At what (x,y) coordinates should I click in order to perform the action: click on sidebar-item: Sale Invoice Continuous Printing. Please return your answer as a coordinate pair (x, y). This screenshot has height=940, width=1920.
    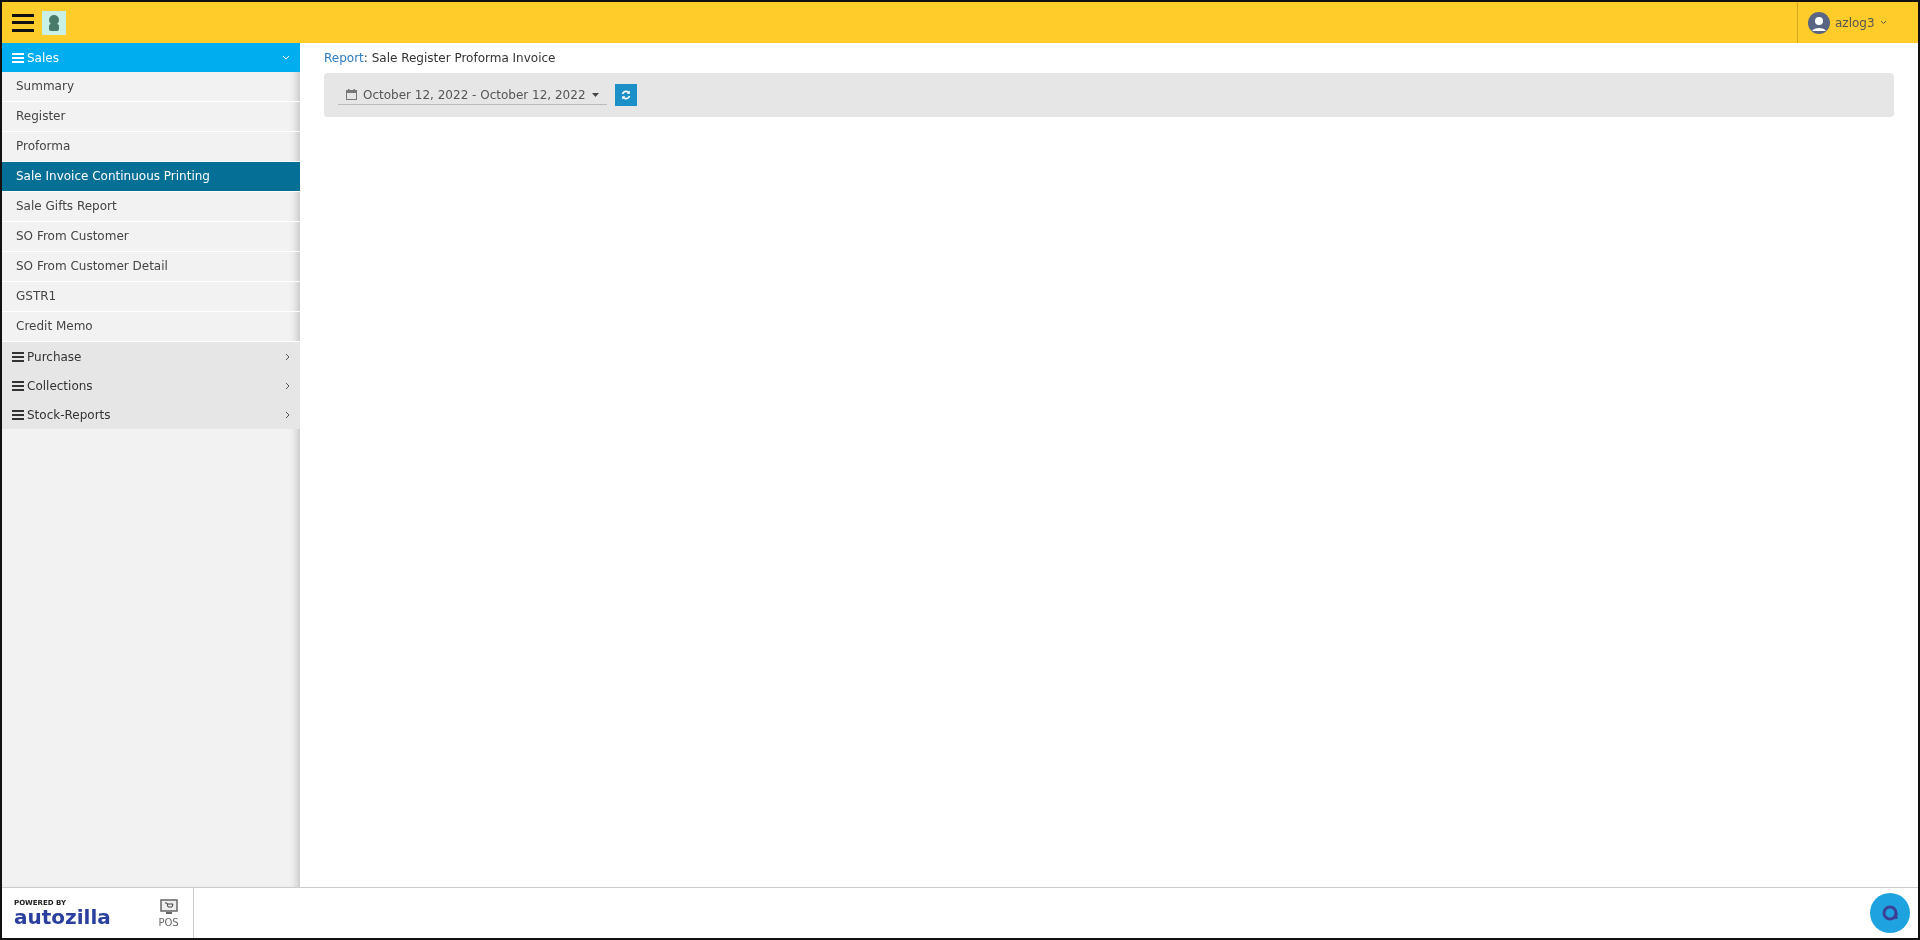
    Looking at the image, I should click on (151, 177).